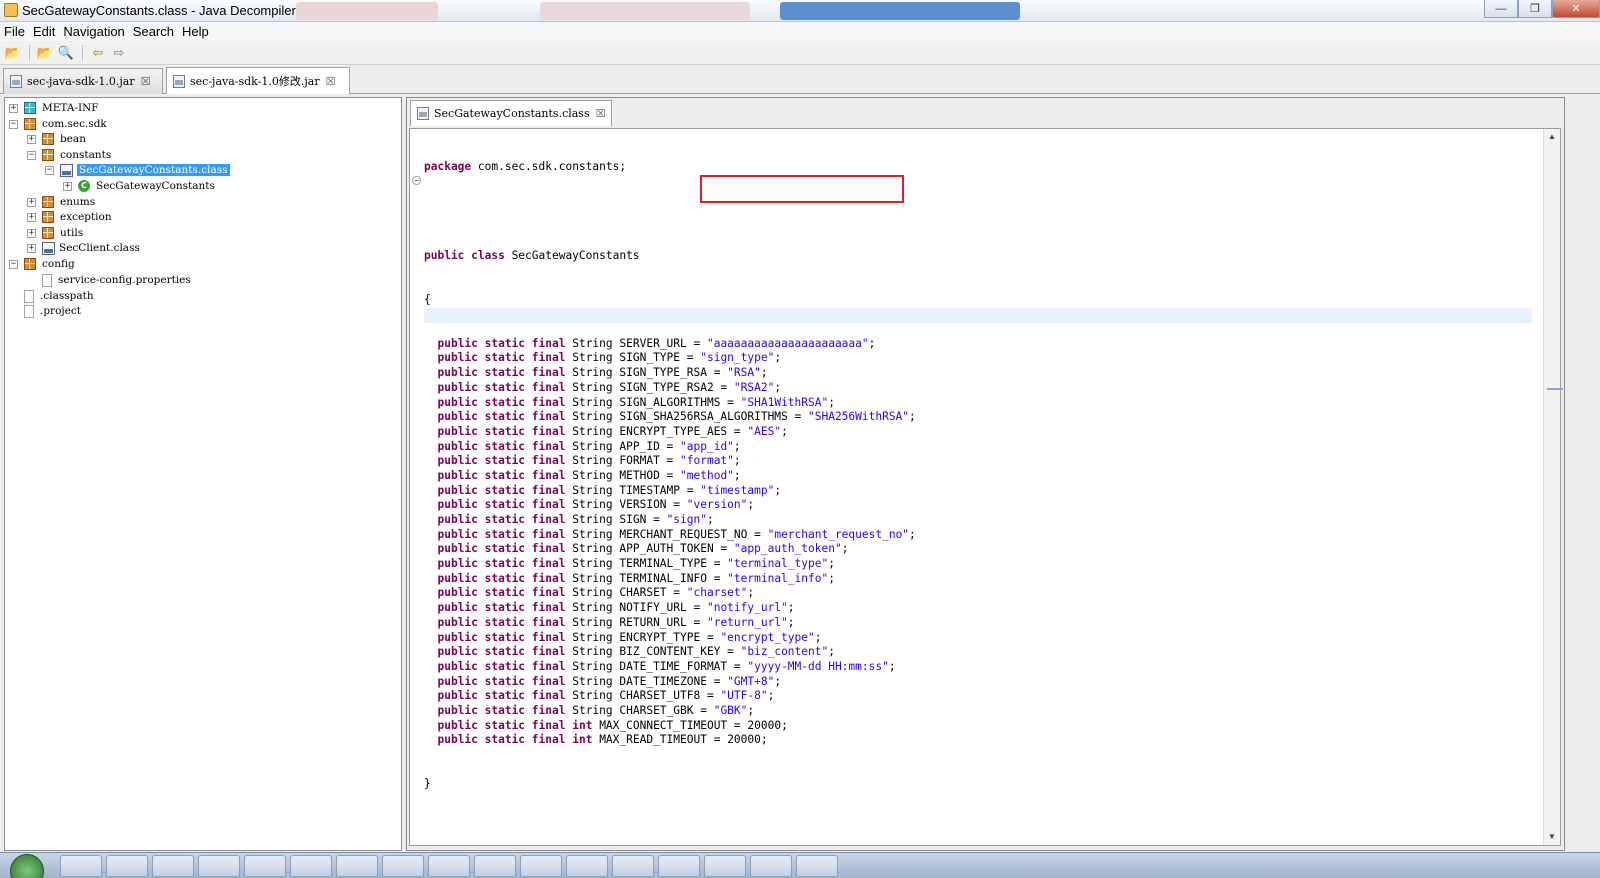 This screenshot has height=878, width=1600. What do you see at coordinates (639, 461) in the screenshot?
I see `field-name: FORMAT` at bounding box center [639, 461].